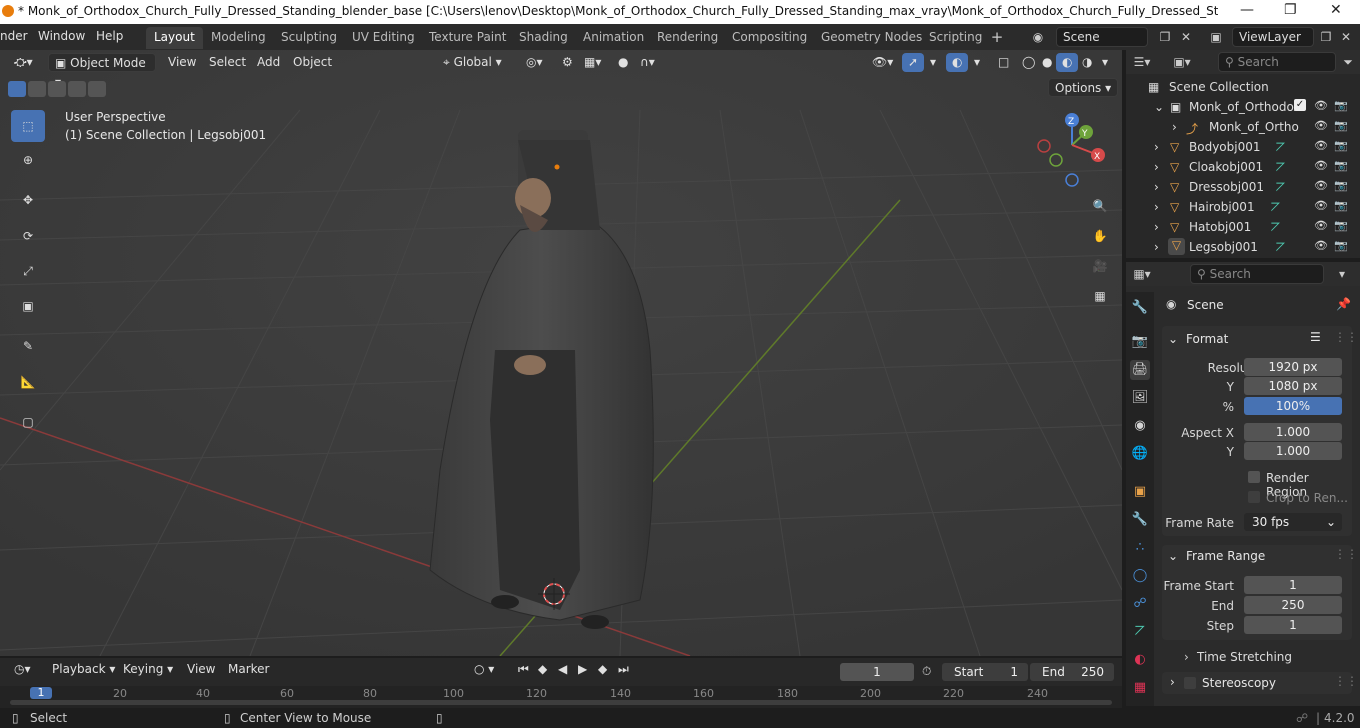  What do you see at coordinates (1239, 683) in the screenshot?
I see `stereoscopy-title: Stereoscopy` at bounding box center [1239, 683].